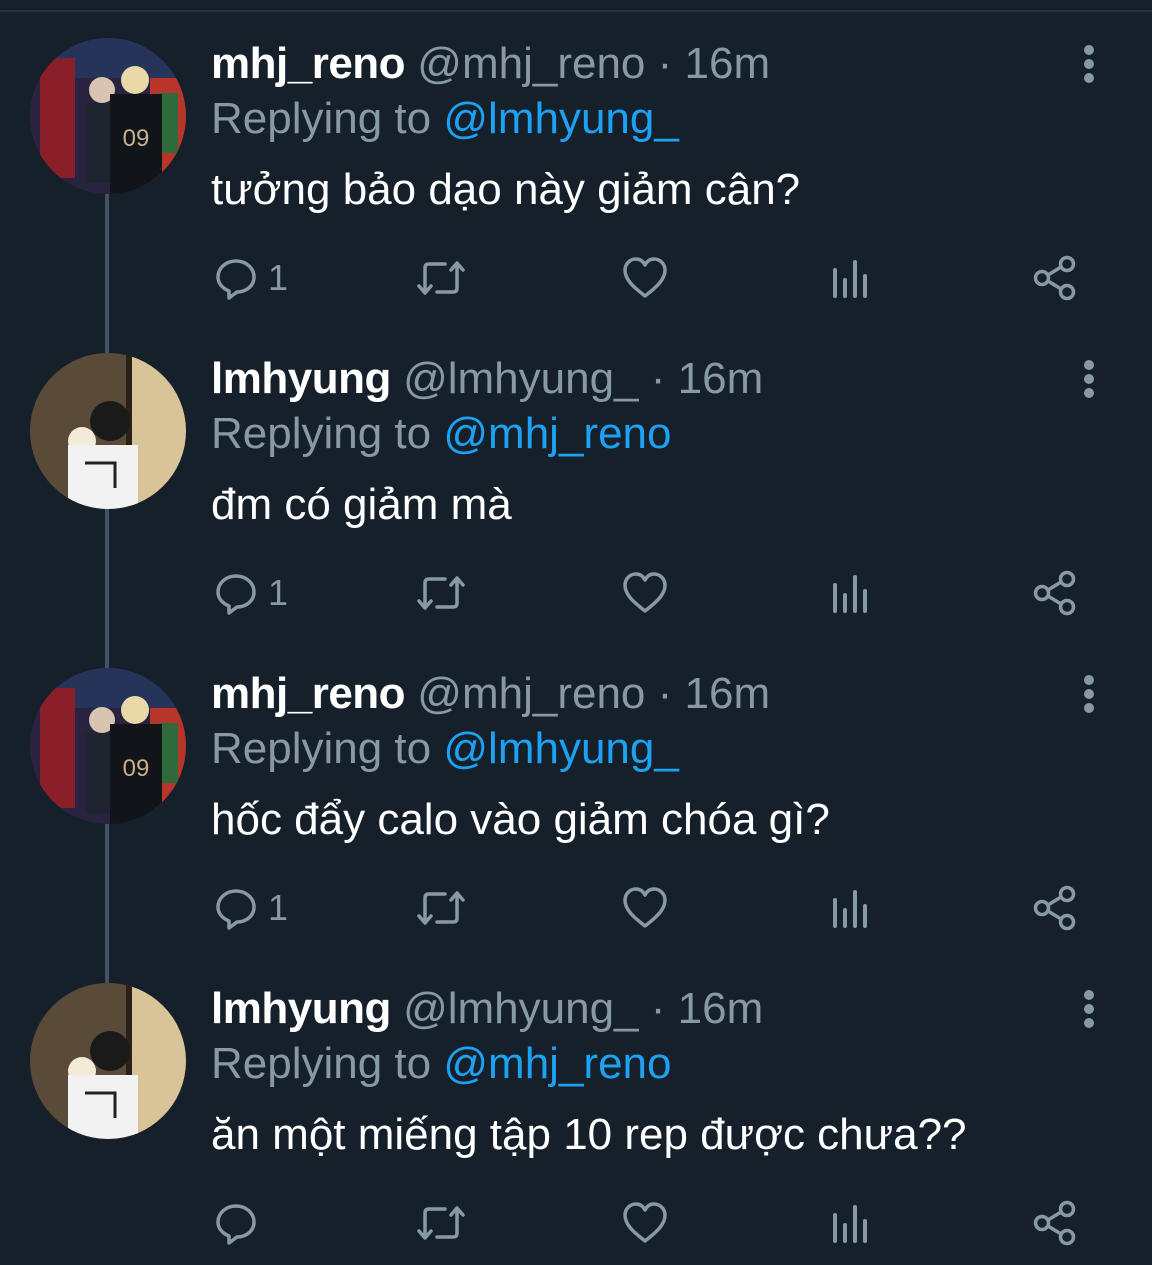 The image size is (1152, 1265). Describe the element at coordinates (520, 819) in the screenshot. I see `tweet-text: hốc đẩy calo vào giảm chóa gì?` at that location.